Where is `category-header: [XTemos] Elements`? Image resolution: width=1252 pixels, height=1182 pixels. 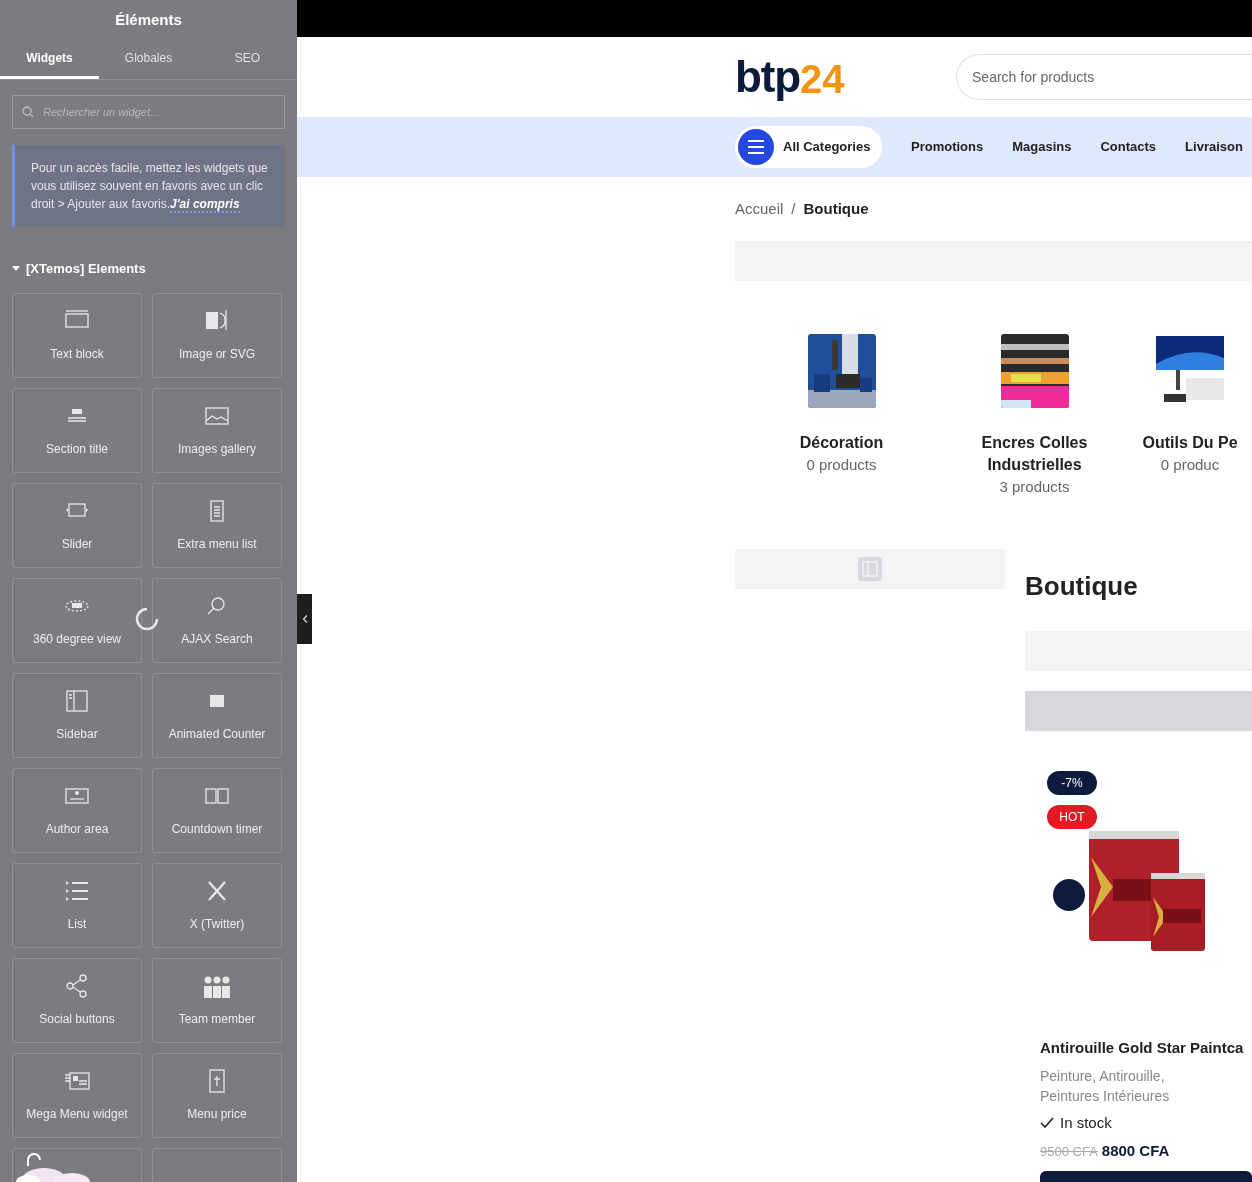
category-header: [XTemos] Elements is located at coordinates (148, 269).